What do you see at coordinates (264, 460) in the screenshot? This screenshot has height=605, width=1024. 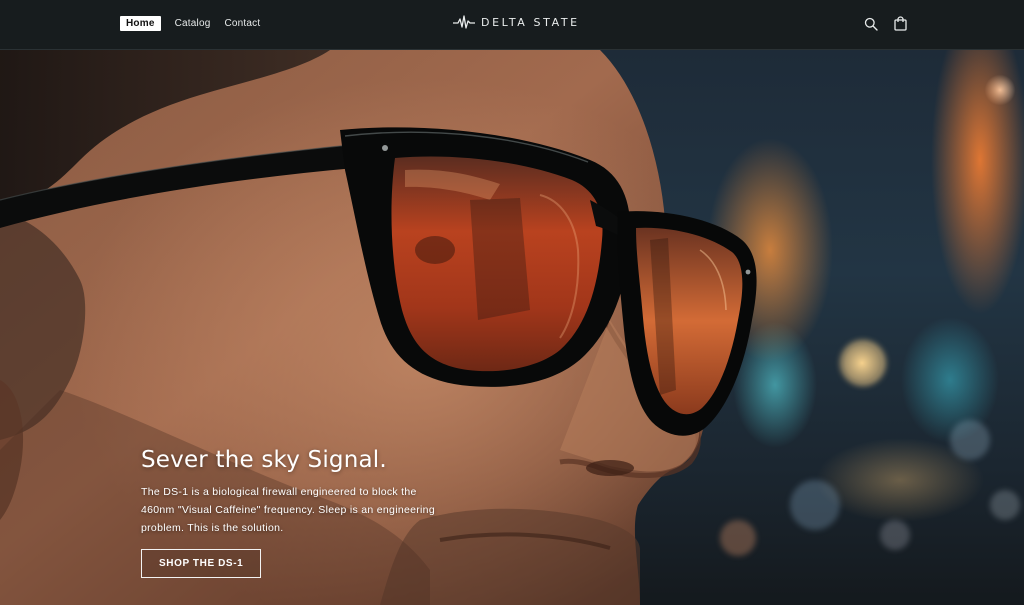 I see `hero-title: Sever the sky Signal.` at bounding box center [264, 460].